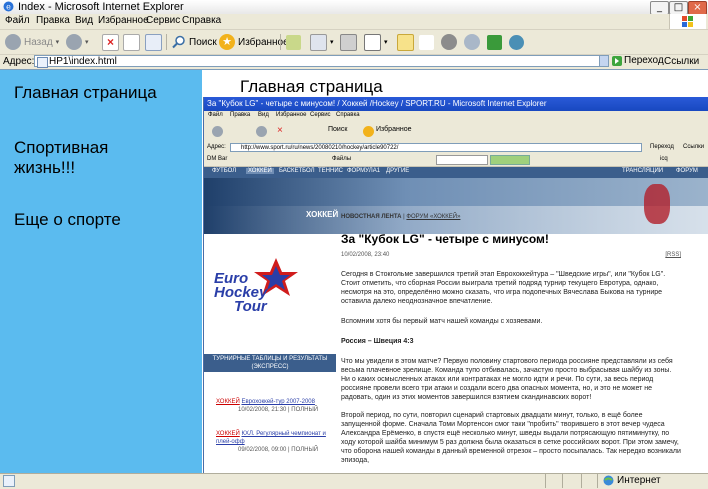 Image resolution: width=708 pixels, height=489 pixels. What do you see at coordinates (53, 20) in the screenshot?
I see `menu-edit: Правка` at bounding box center [53, 20].